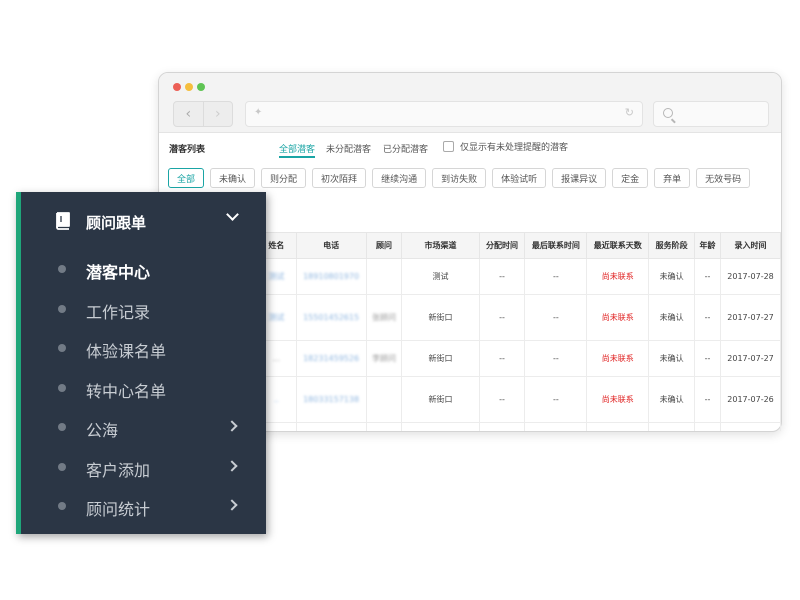 The width and height of the screenshot is (800, 600). What do you see at coordinates (276, 399) in the screenshot?
I see `lead-name-link: ..` at bounding box center [276, 399].